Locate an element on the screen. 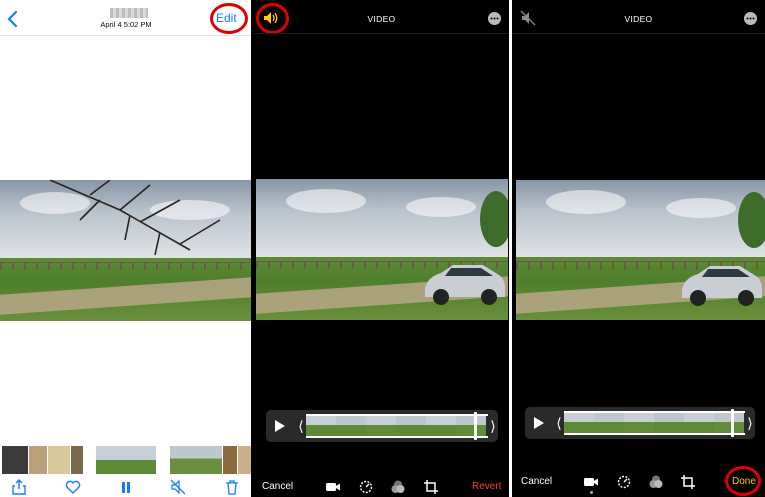 This screenshot has width=765, height=497. thumbnail-strip is located at coordinates (126, 460).